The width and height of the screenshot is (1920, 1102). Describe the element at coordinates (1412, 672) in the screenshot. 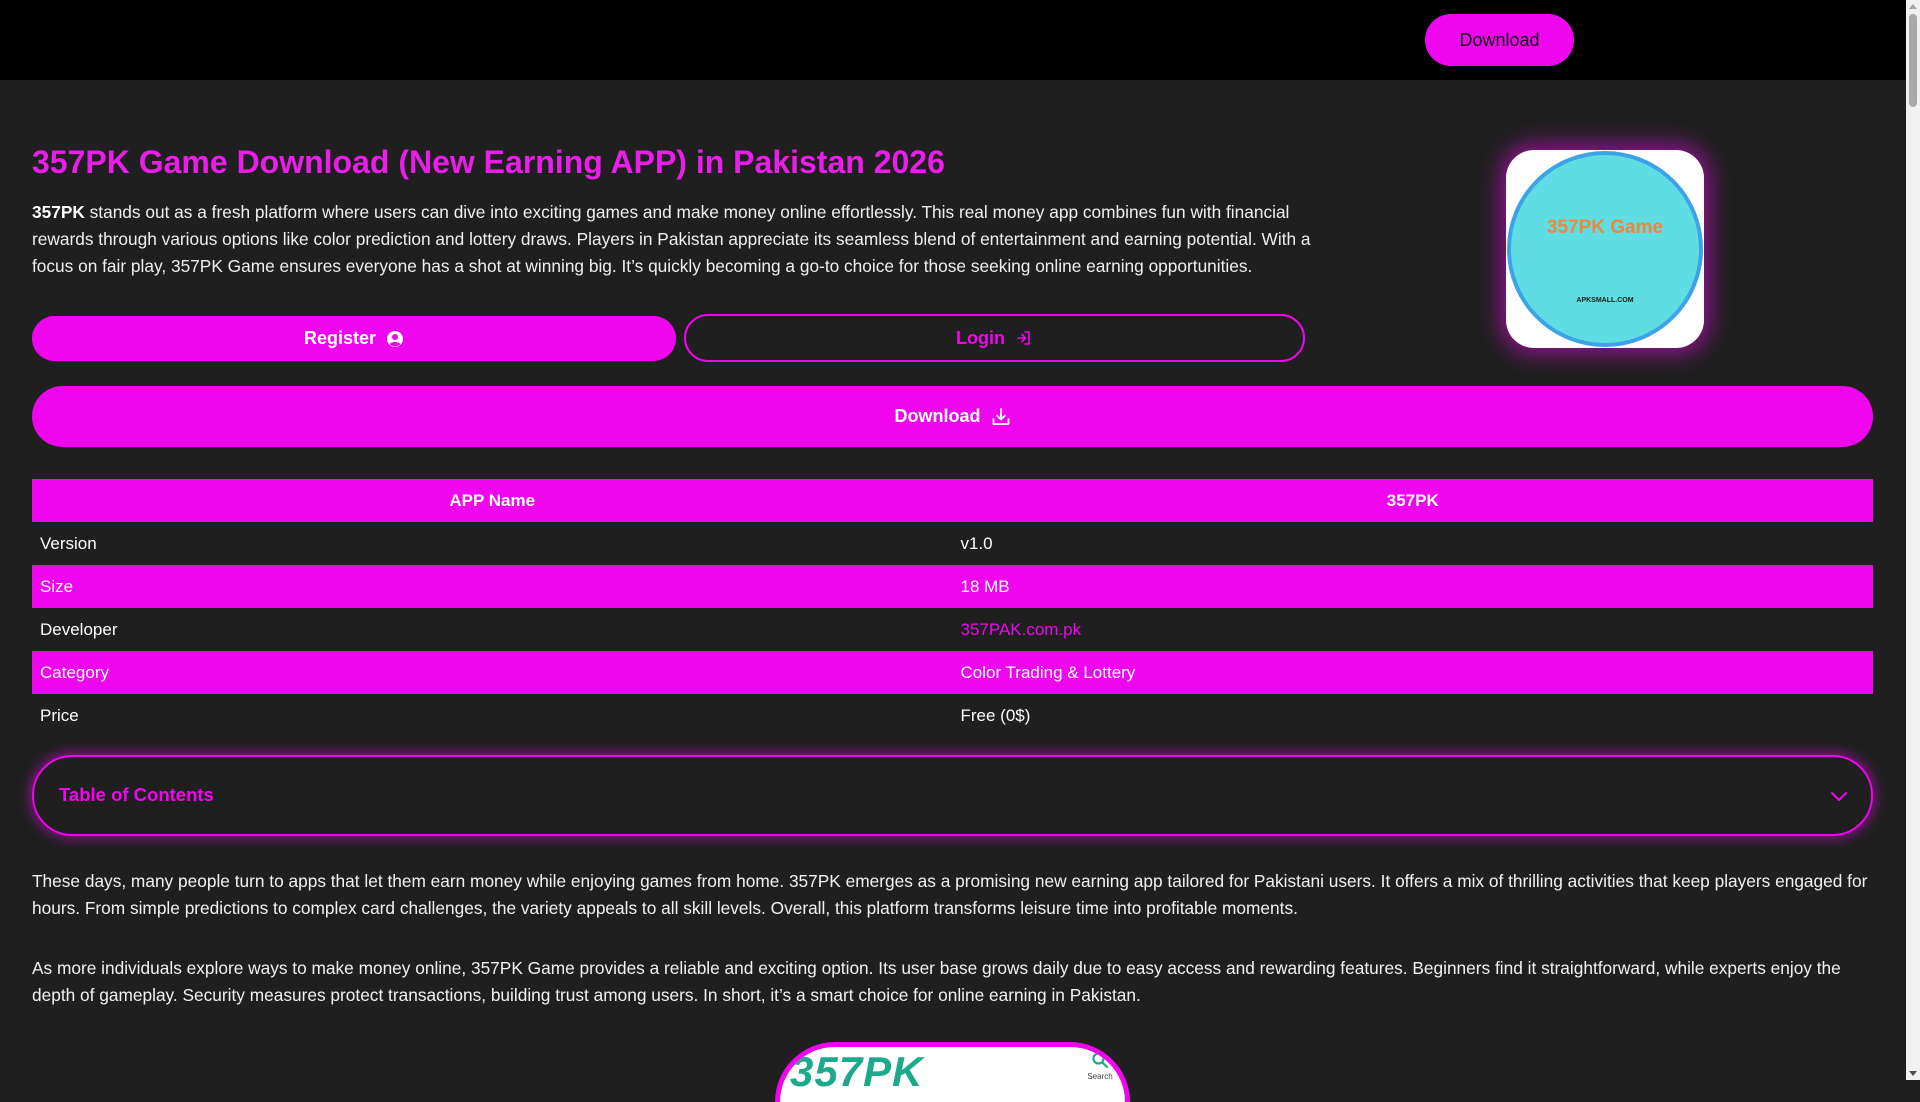

I see `table-cell-value: Color Trading & Lottery` at that location.